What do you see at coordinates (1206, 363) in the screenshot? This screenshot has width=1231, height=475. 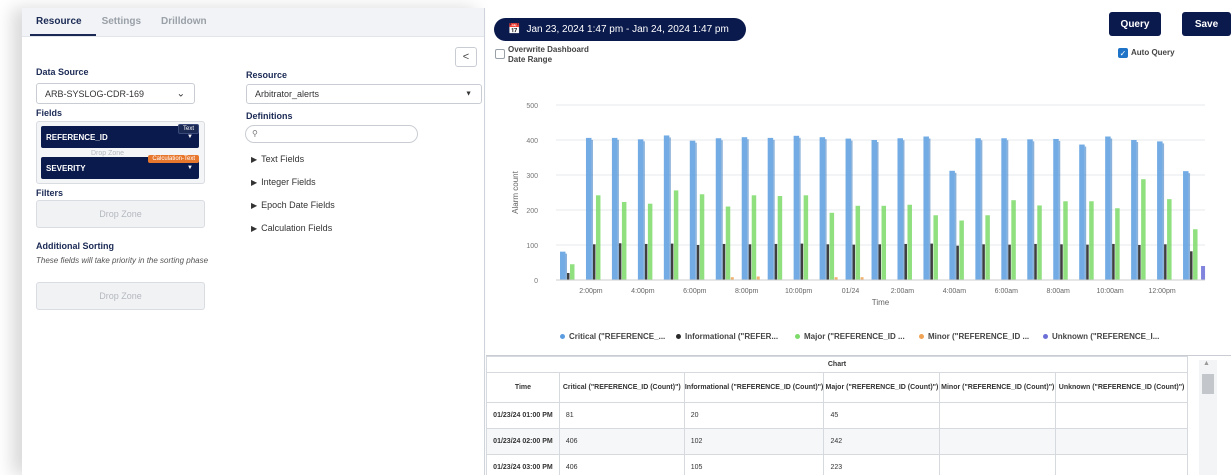 I see `scroll-up-icon: ▲` at bounding box center [1206, 363].